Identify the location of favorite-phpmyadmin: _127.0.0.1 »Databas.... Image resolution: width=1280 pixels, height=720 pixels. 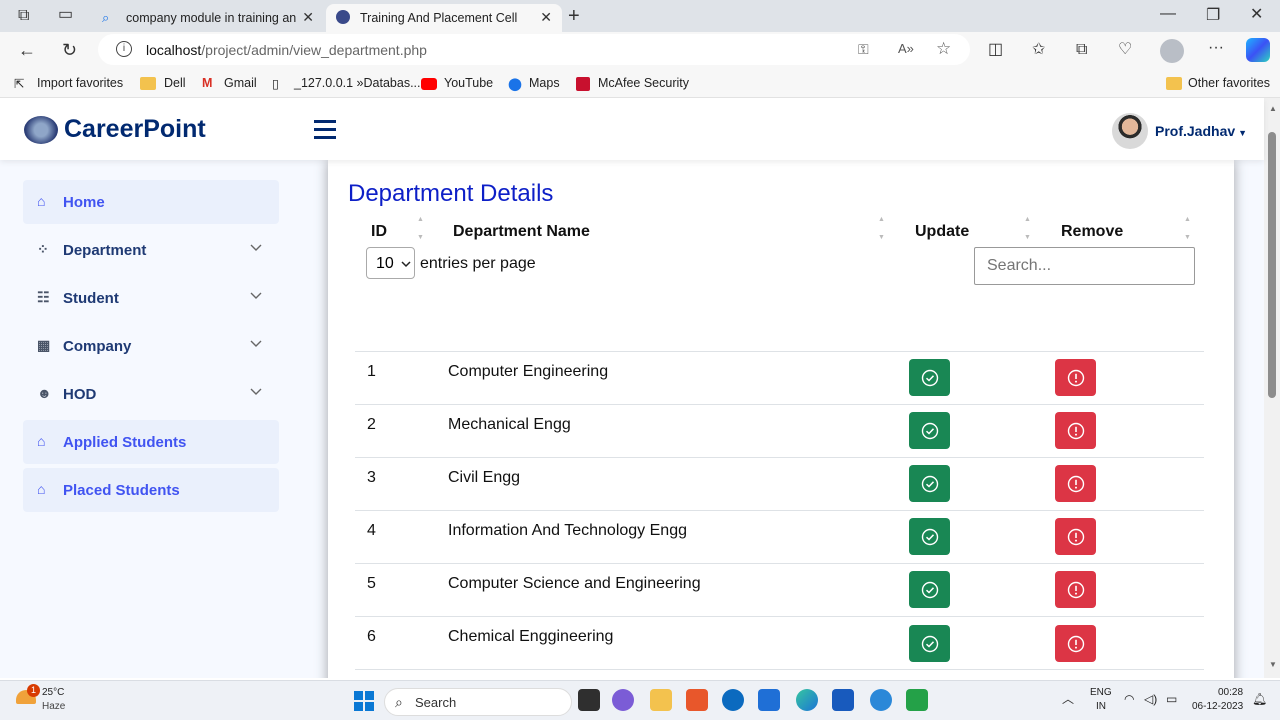
(357, 83).